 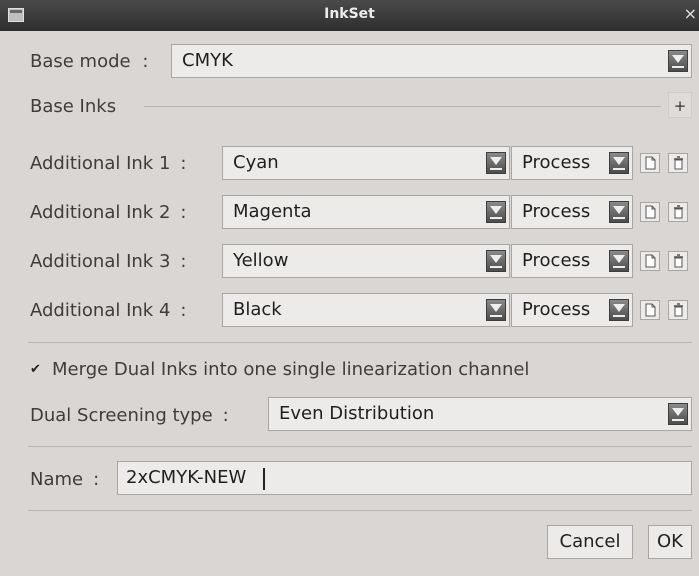 I want to click on dual-screening-colon: :, so click(x=225, y=415).